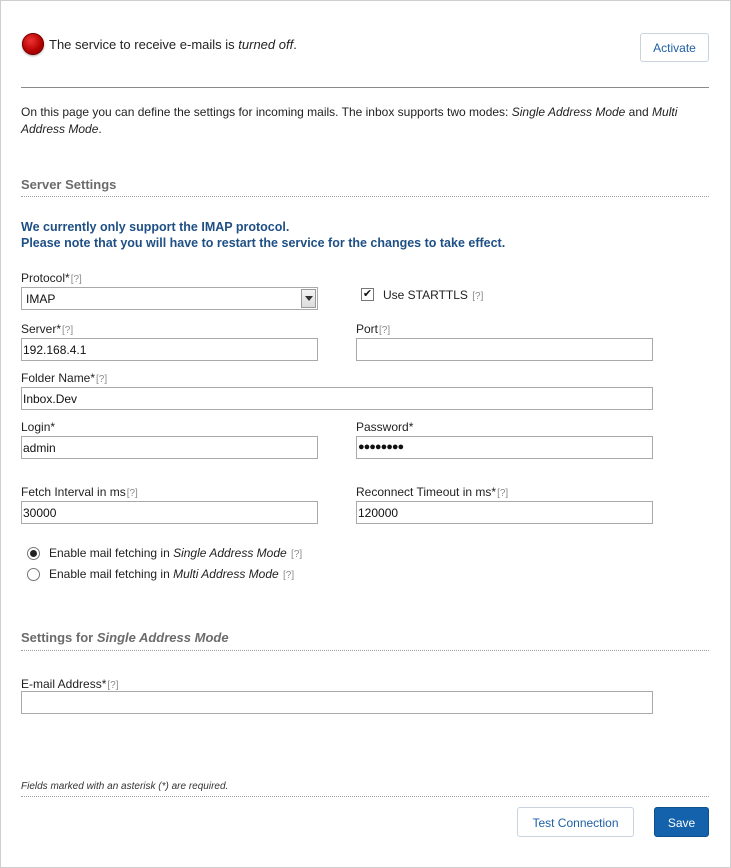  Describe the element at coordinates (51, 278) in the screenshot. I see `protocol-label: Protocol*[?]` at that location.